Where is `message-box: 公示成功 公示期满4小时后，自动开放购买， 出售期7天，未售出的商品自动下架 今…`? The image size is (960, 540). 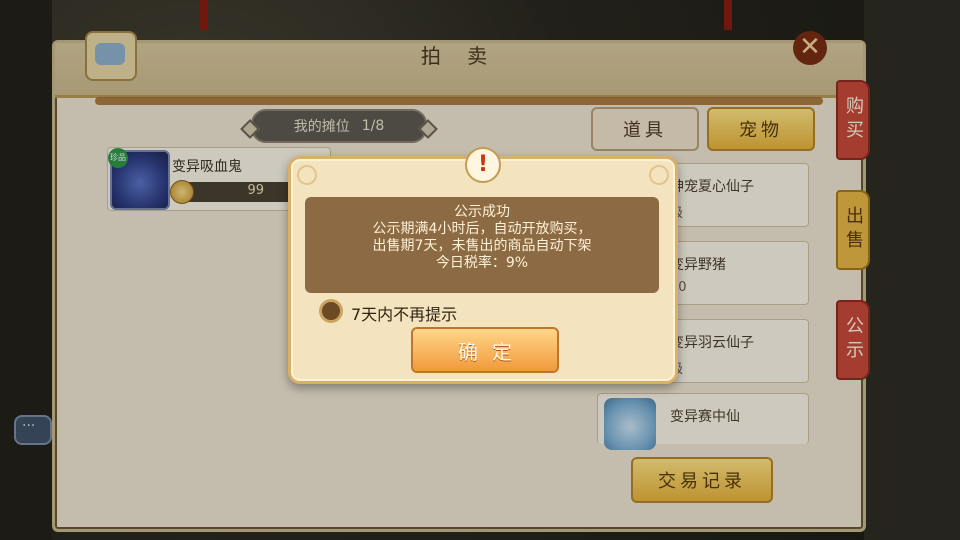
message-box: 公示成功 公示期满4小时后，自动开放购买， 出售期7天，未售出的商品自动下架 今… is located at coordinates (482, 245).